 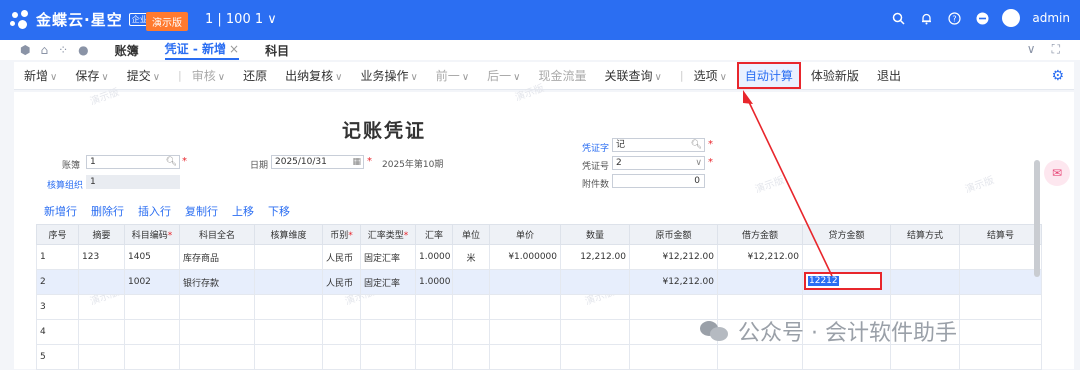 I want to click on footer-watermark: 公众号 · 会计软件助手, so click(x=828, y=331).